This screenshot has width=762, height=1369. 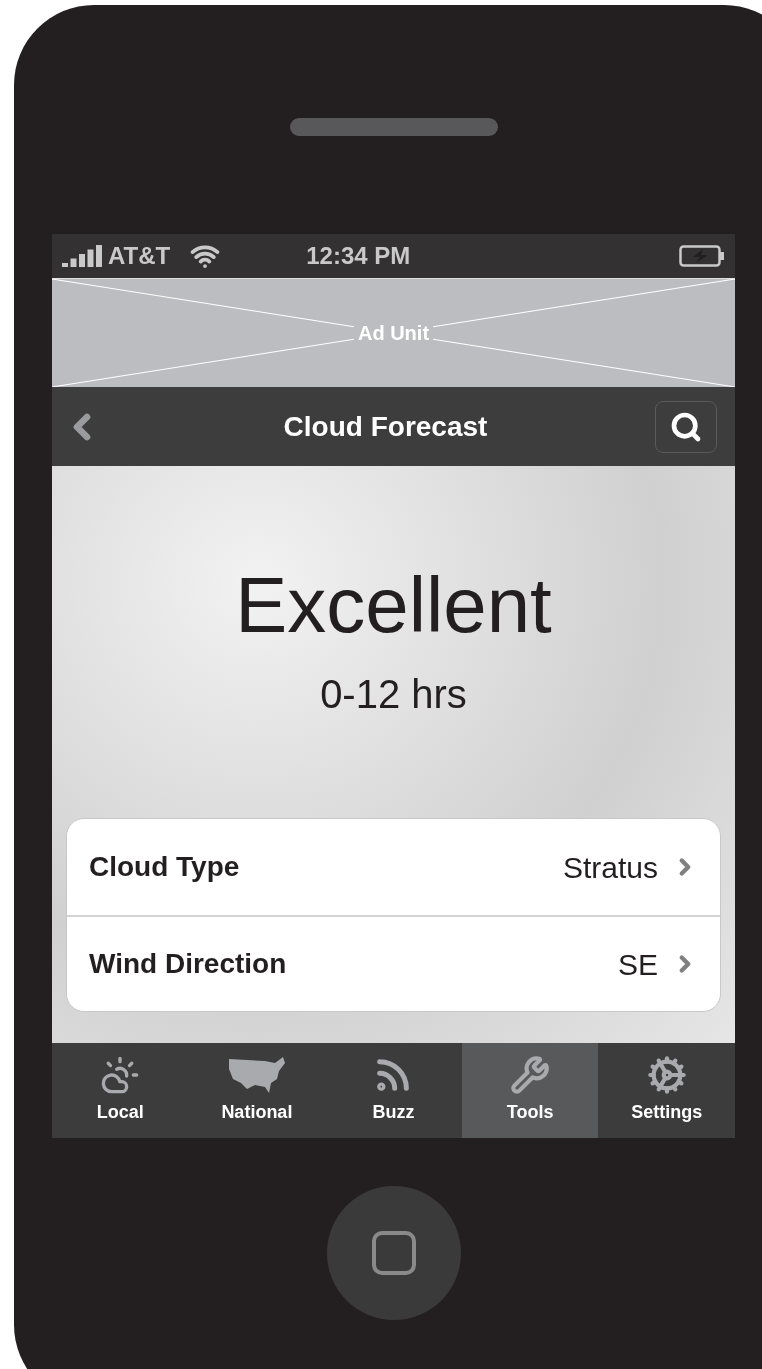 What do you see at coordinates (610, 867) in the screenshot?
I see `detail-value: Stratus` at bounding box center [610, 867].